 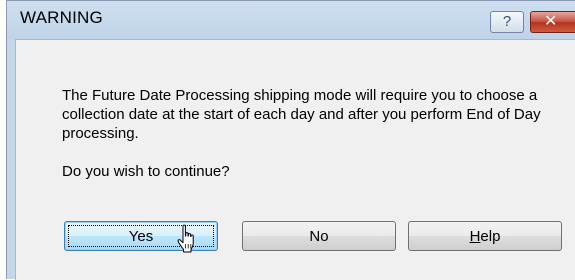 I want to click on help-button: Help, so click(x=485, y=236).